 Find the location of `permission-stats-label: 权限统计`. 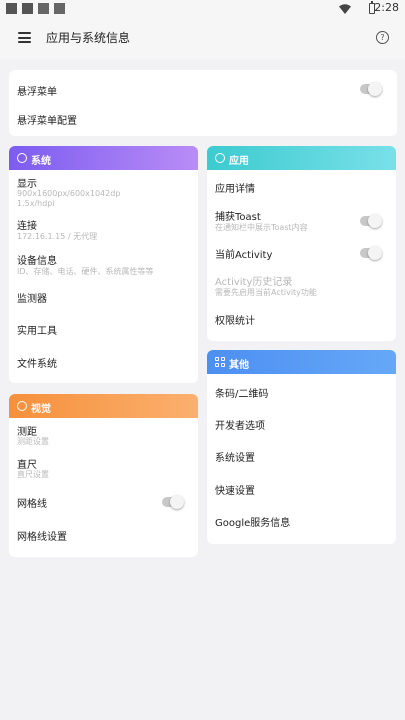

permission-stats-label: 权限统计 is located at coordinates (235, 321).